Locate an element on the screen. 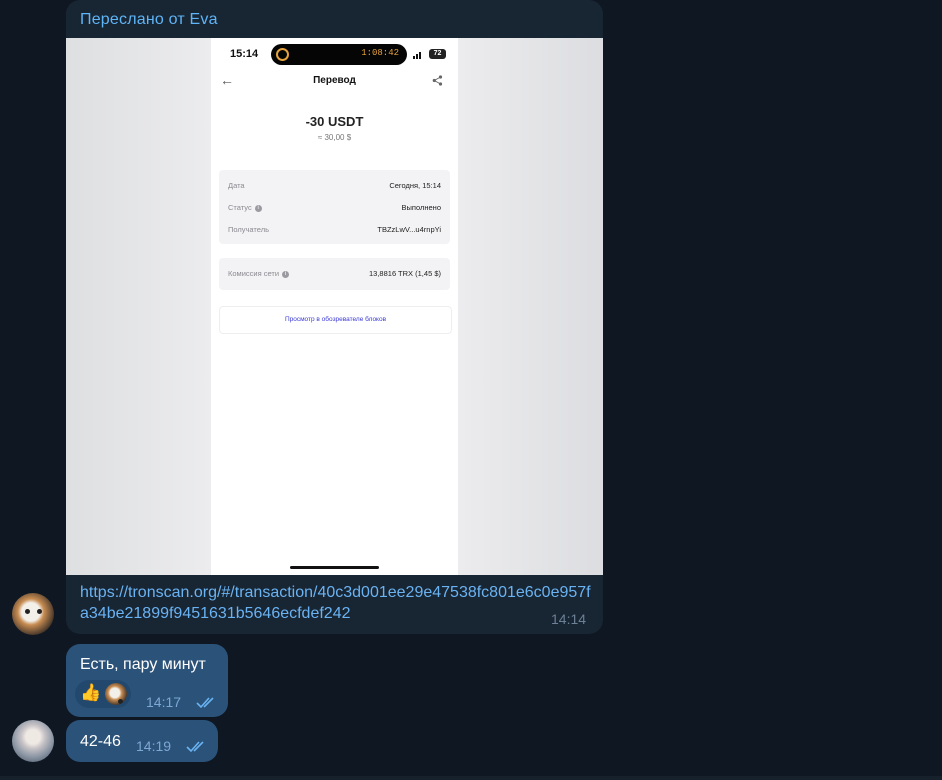 The width and height of the screenshot is (942, 780). home-indicator is located at coordinates (334, 567).